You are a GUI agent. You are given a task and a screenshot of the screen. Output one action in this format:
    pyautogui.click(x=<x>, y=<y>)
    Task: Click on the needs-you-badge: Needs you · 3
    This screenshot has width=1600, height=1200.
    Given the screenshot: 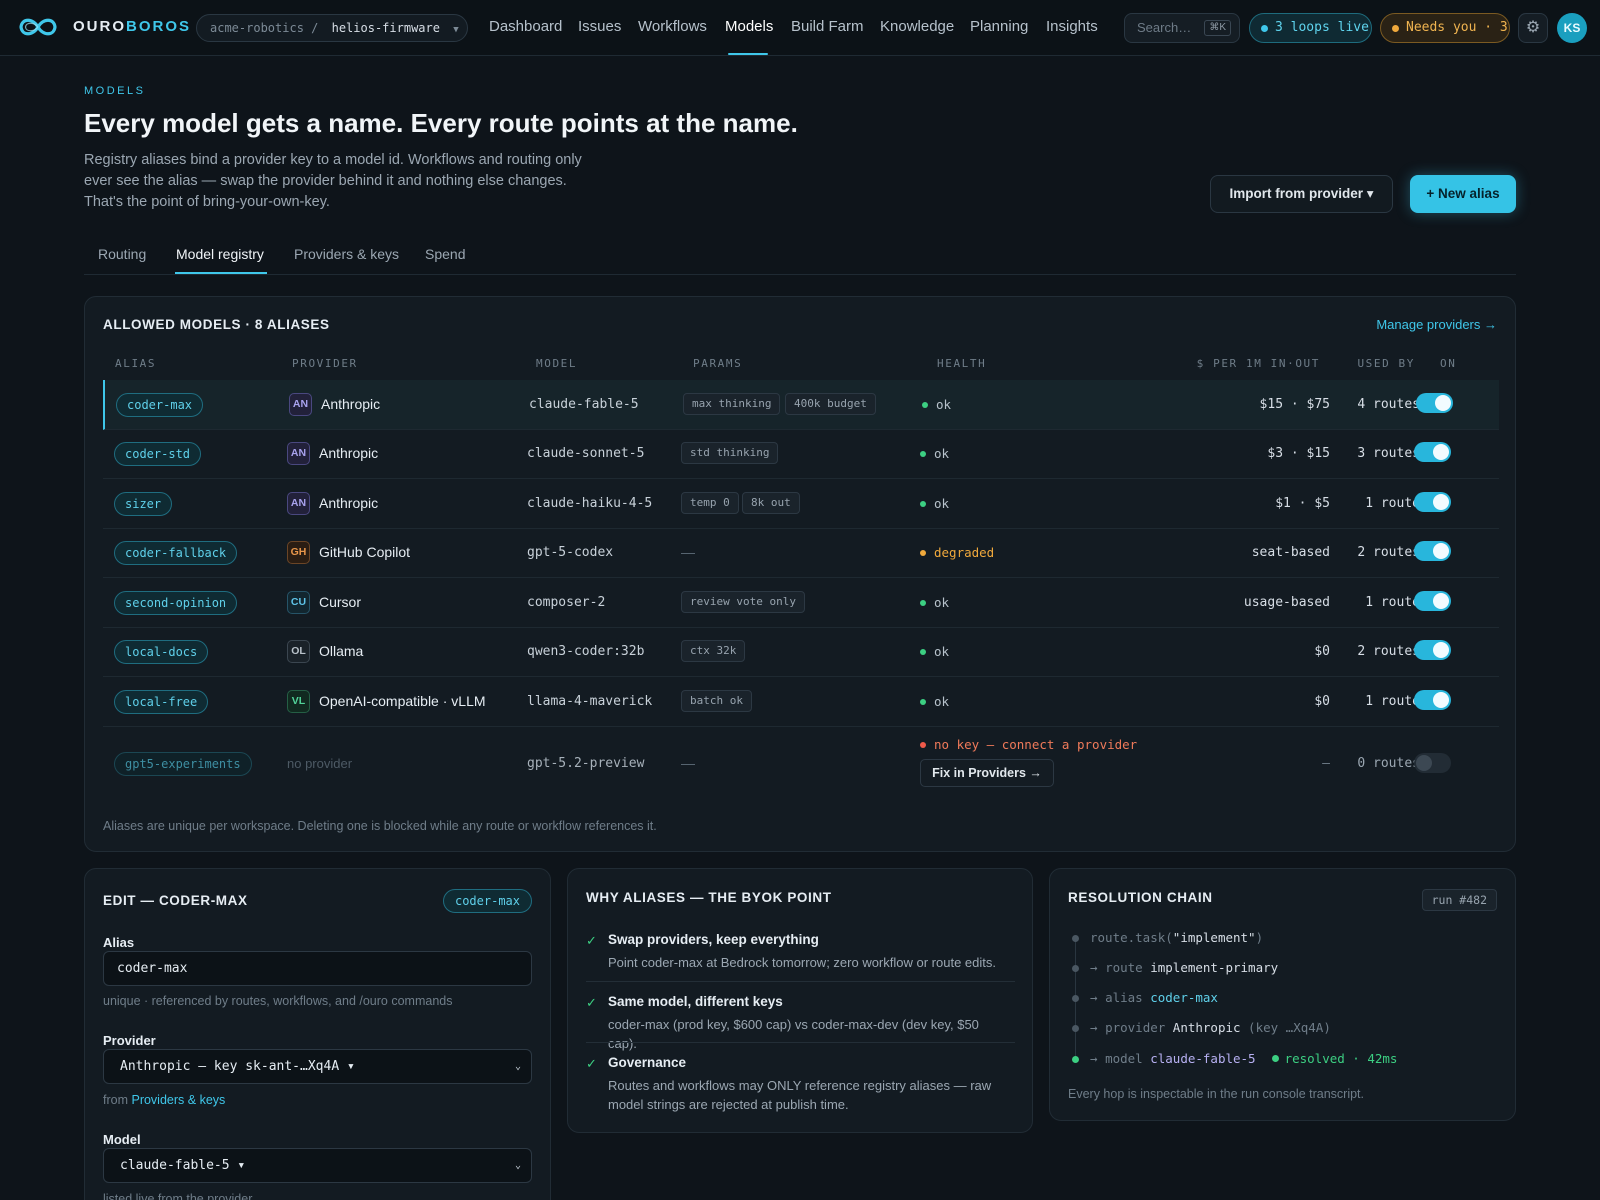 What is the action you would take?
    pyautogui.click(x=1445, y=28)
    